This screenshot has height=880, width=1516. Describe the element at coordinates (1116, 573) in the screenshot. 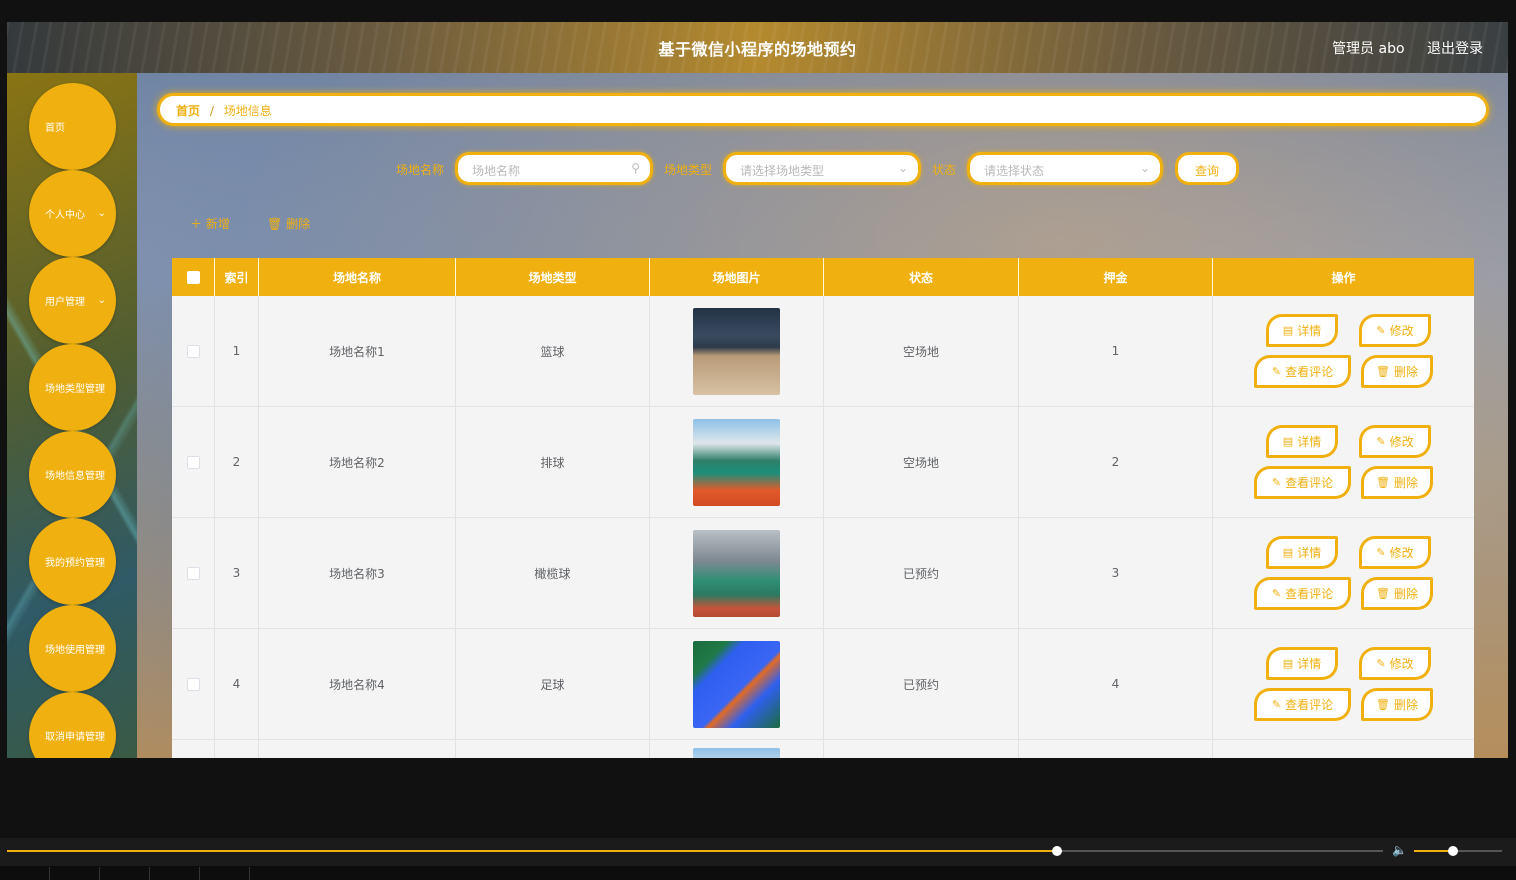

I see `deposit-cell: 3` at that location.